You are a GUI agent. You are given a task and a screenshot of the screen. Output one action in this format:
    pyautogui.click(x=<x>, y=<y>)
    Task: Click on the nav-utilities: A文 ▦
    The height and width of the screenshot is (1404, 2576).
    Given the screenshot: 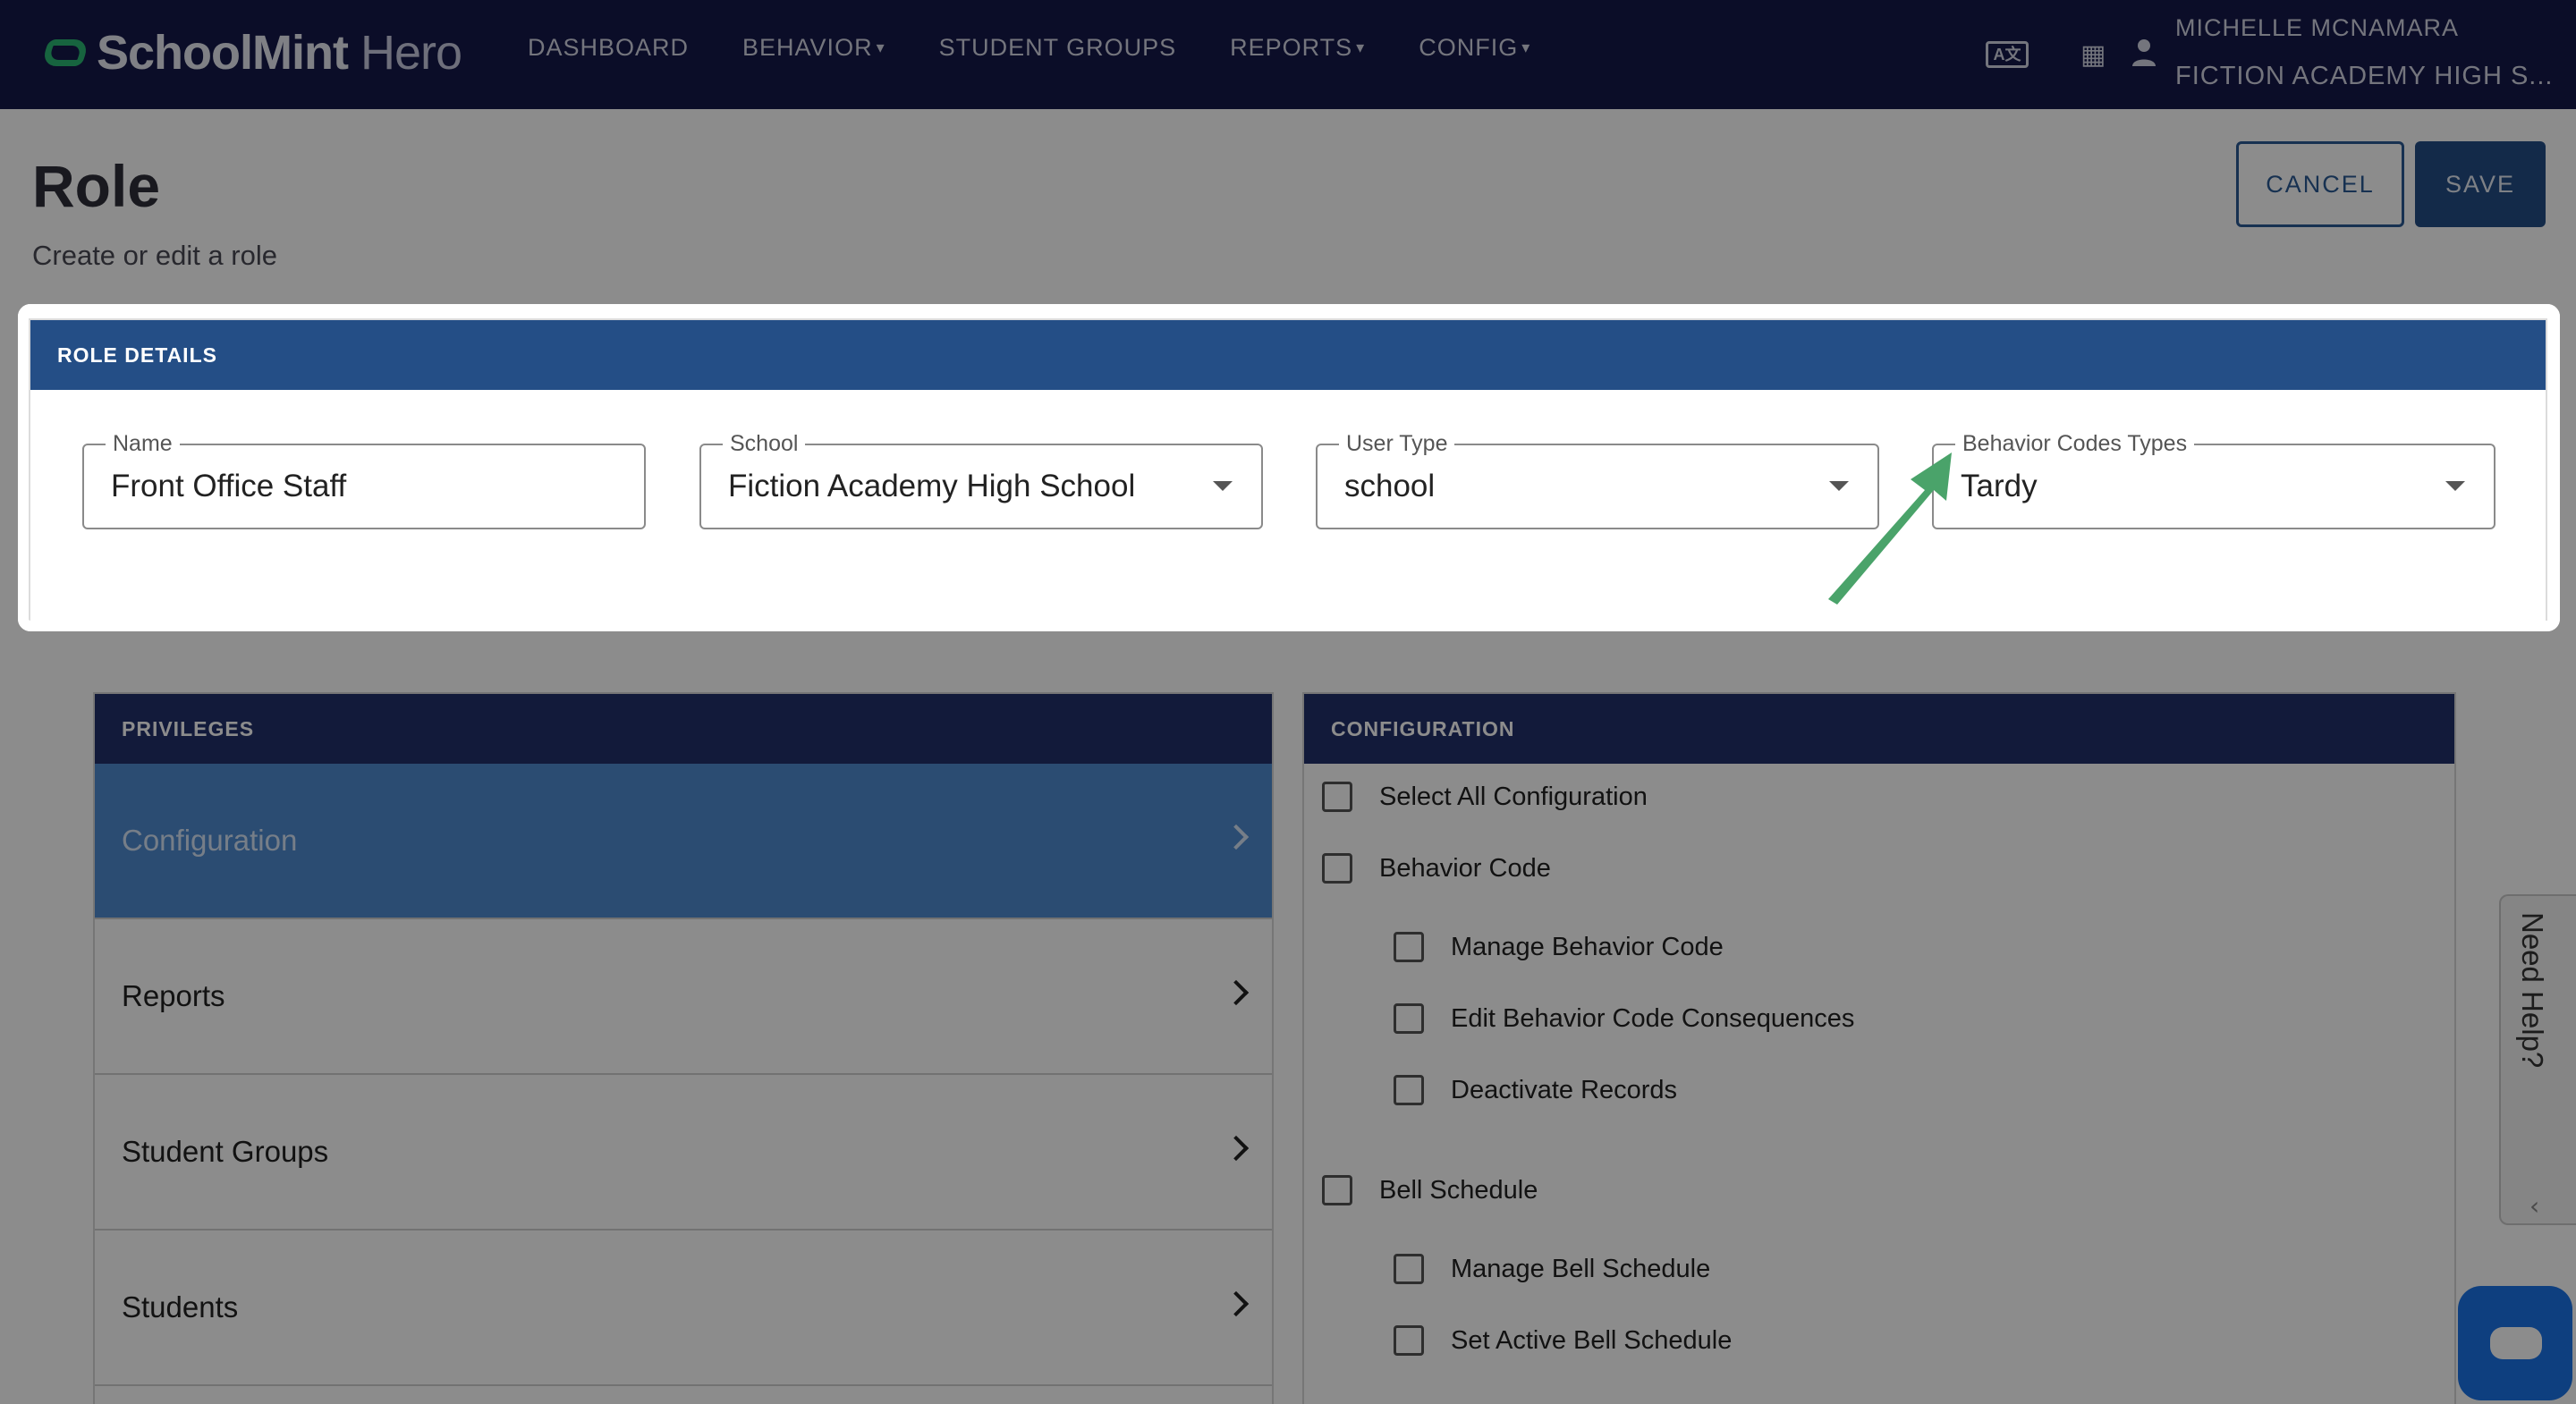 What is the action you would take?
    pyautogui.click(x=2066, y=55)
    